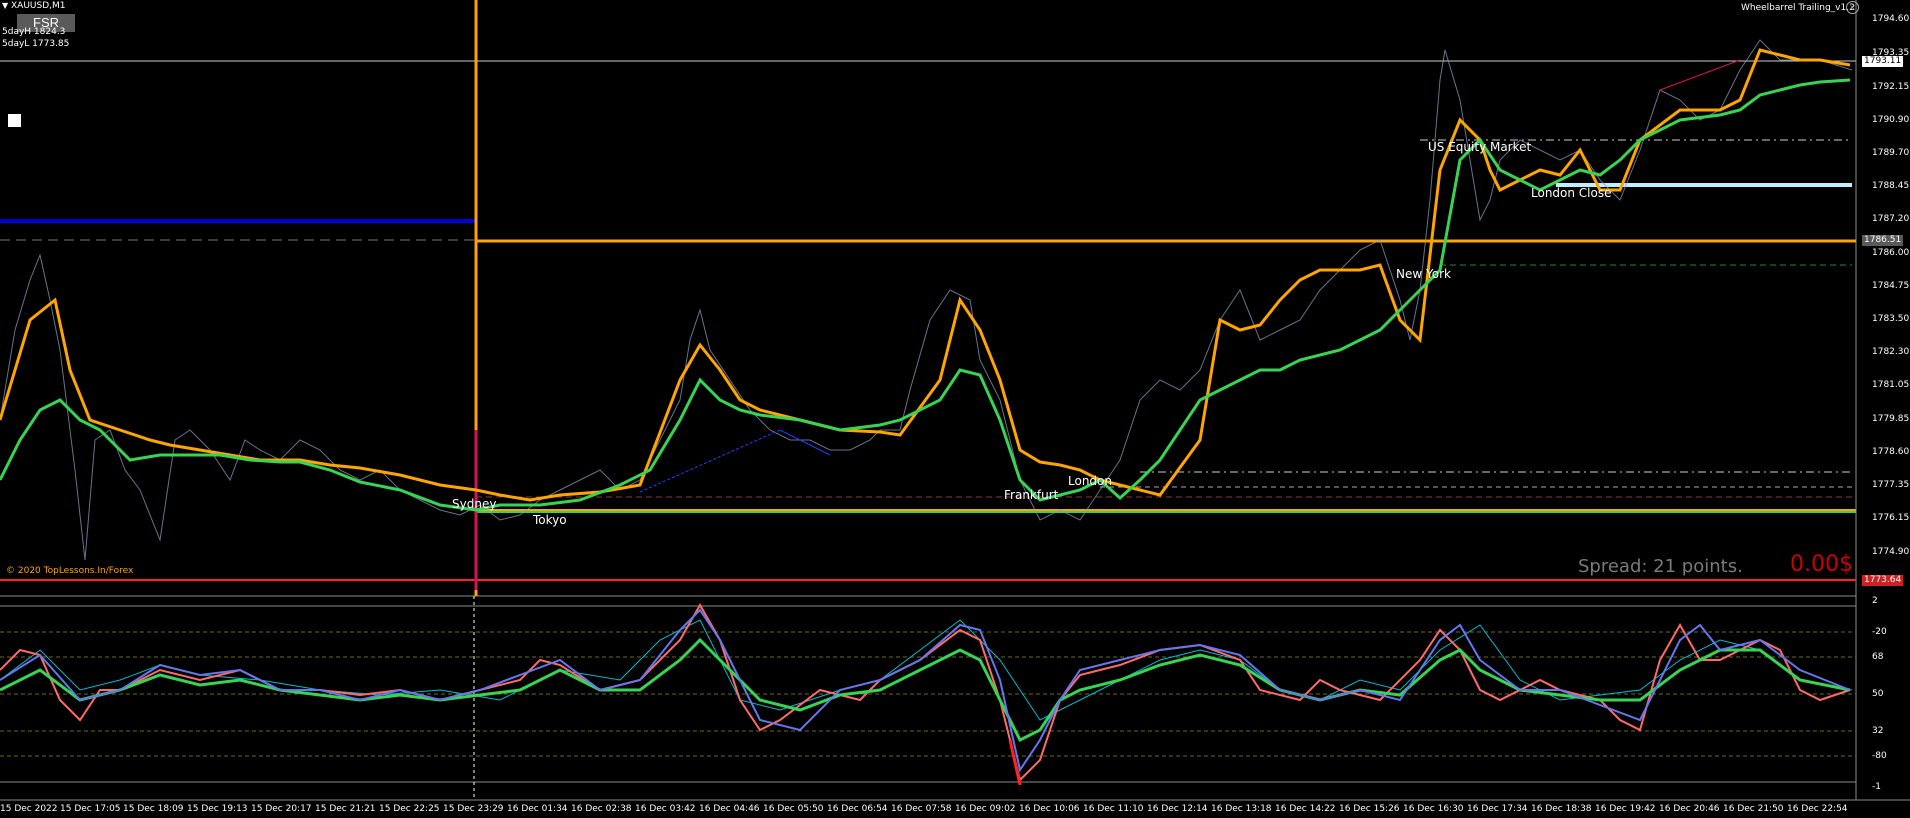 This screenshot has height=818, width=1910. I want to click on session-label: Tokyo, so click(550, 520).